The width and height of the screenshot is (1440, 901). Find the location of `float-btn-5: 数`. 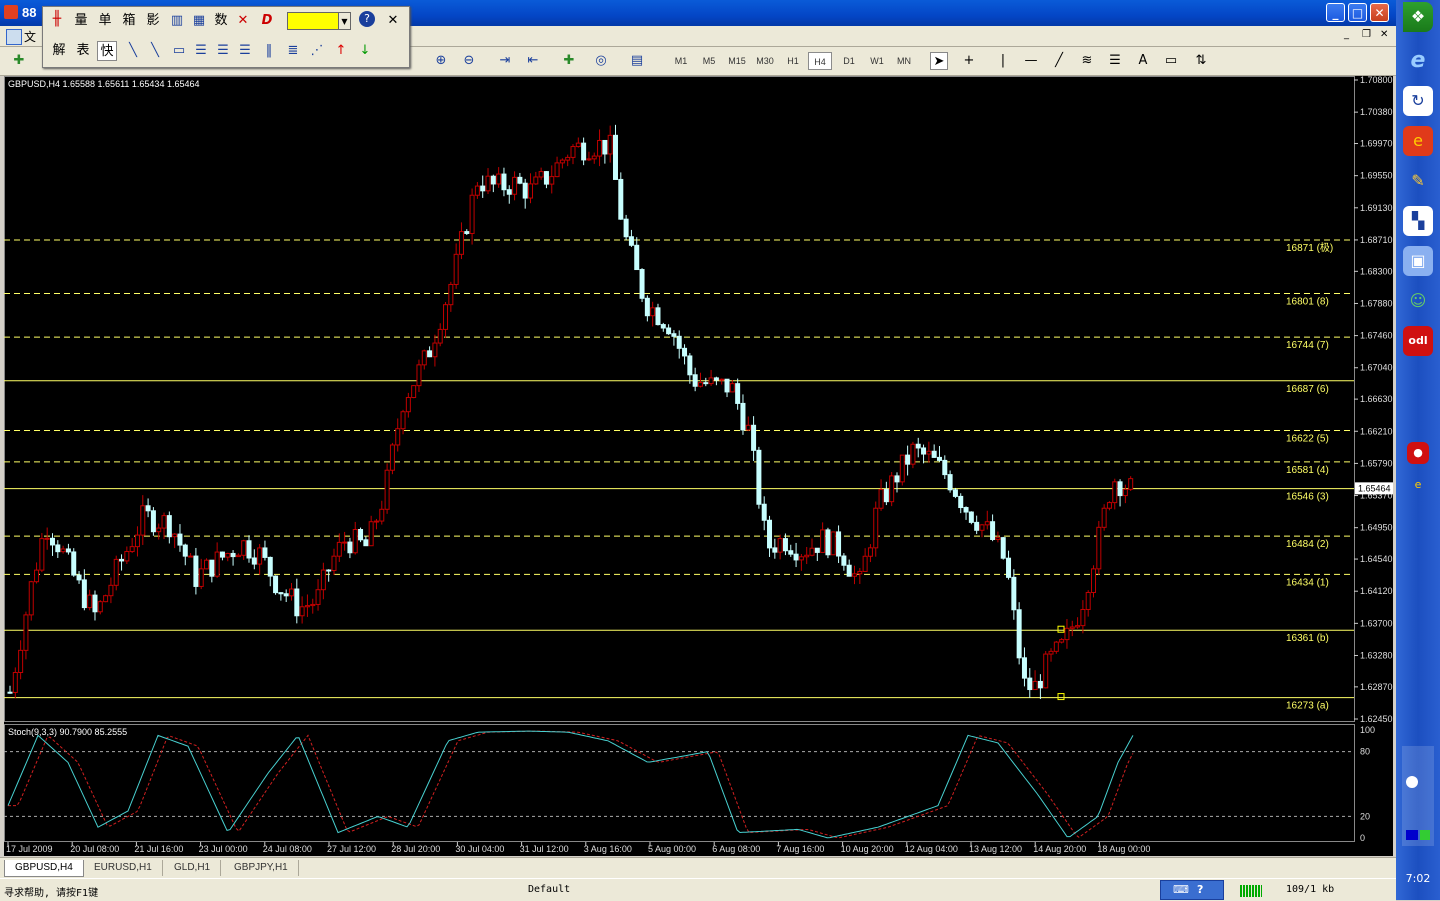

float-btn-5: 数 is located at coordinates (221, 21).